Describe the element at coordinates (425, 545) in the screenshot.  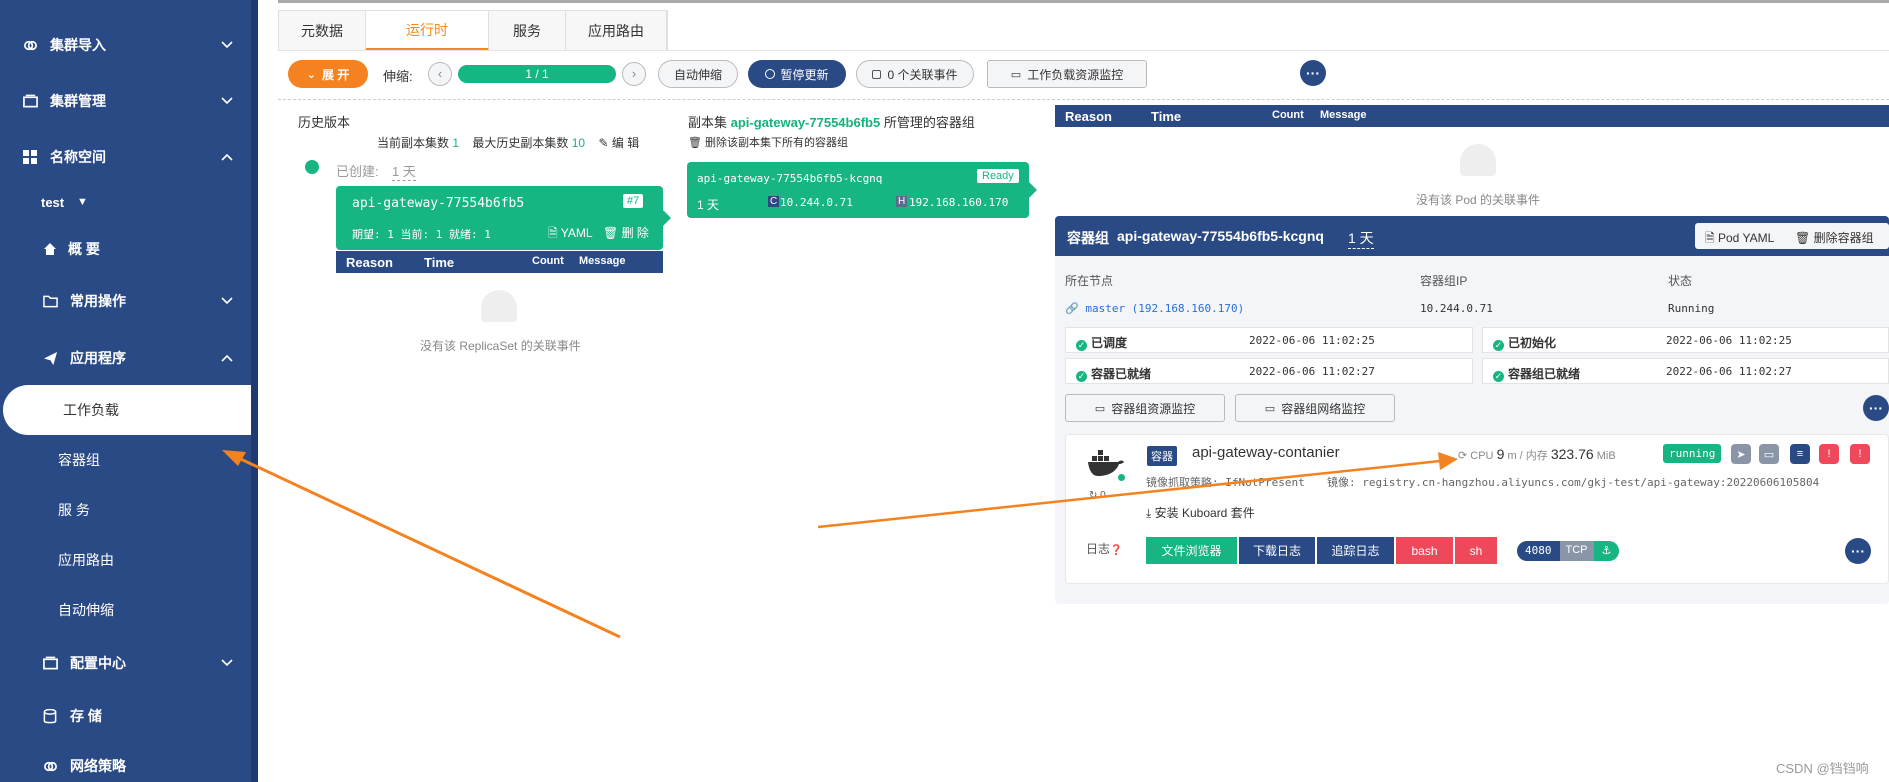
I see `arrow-to-pods` at that location.